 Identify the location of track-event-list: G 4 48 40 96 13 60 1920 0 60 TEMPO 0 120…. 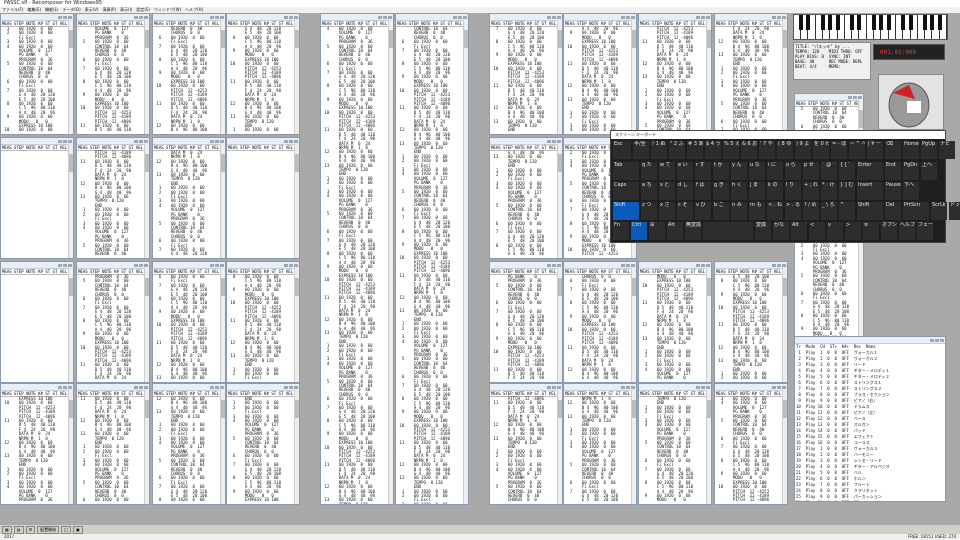
(526, 203).